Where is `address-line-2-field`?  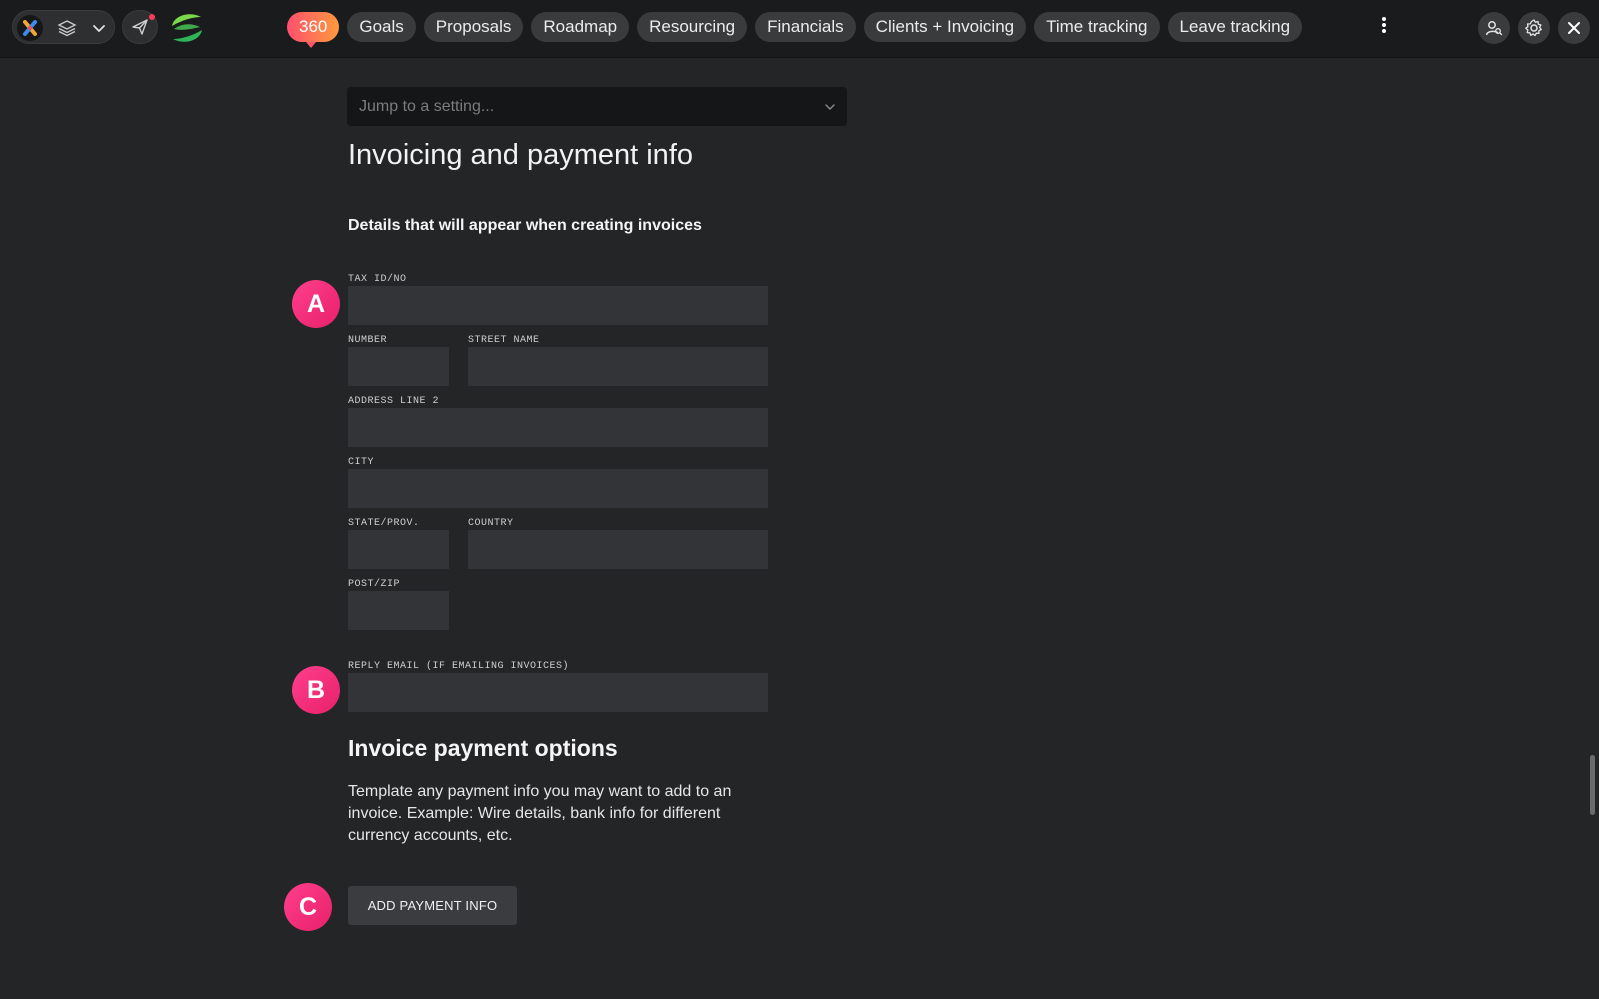 address-line-2-field is located at coordinates (558, 427).